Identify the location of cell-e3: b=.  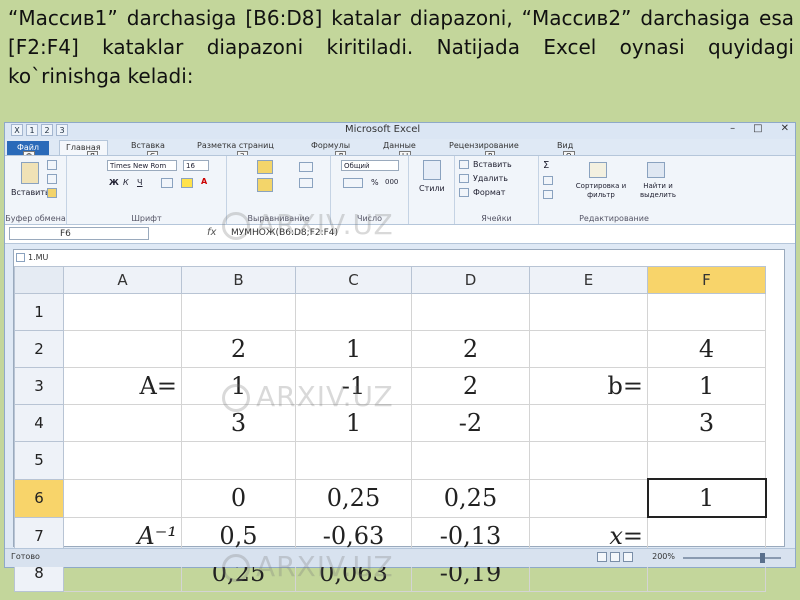
(588, 386).